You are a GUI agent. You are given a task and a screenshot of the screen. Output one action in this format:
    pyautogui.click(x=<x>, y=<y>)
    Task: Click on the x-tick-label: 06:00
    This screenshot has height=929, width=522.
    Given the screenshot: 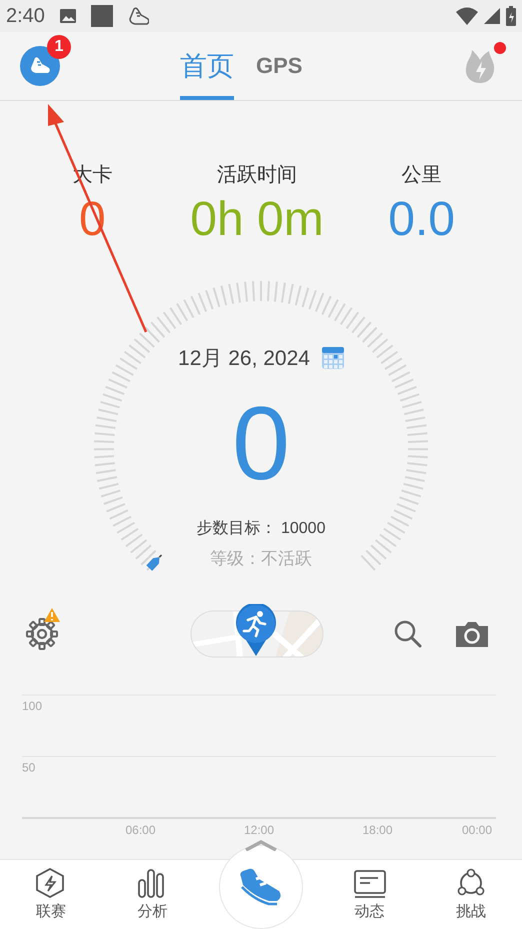 What is the action you would take?
    pyautogui.click(x=140, y=830)
    